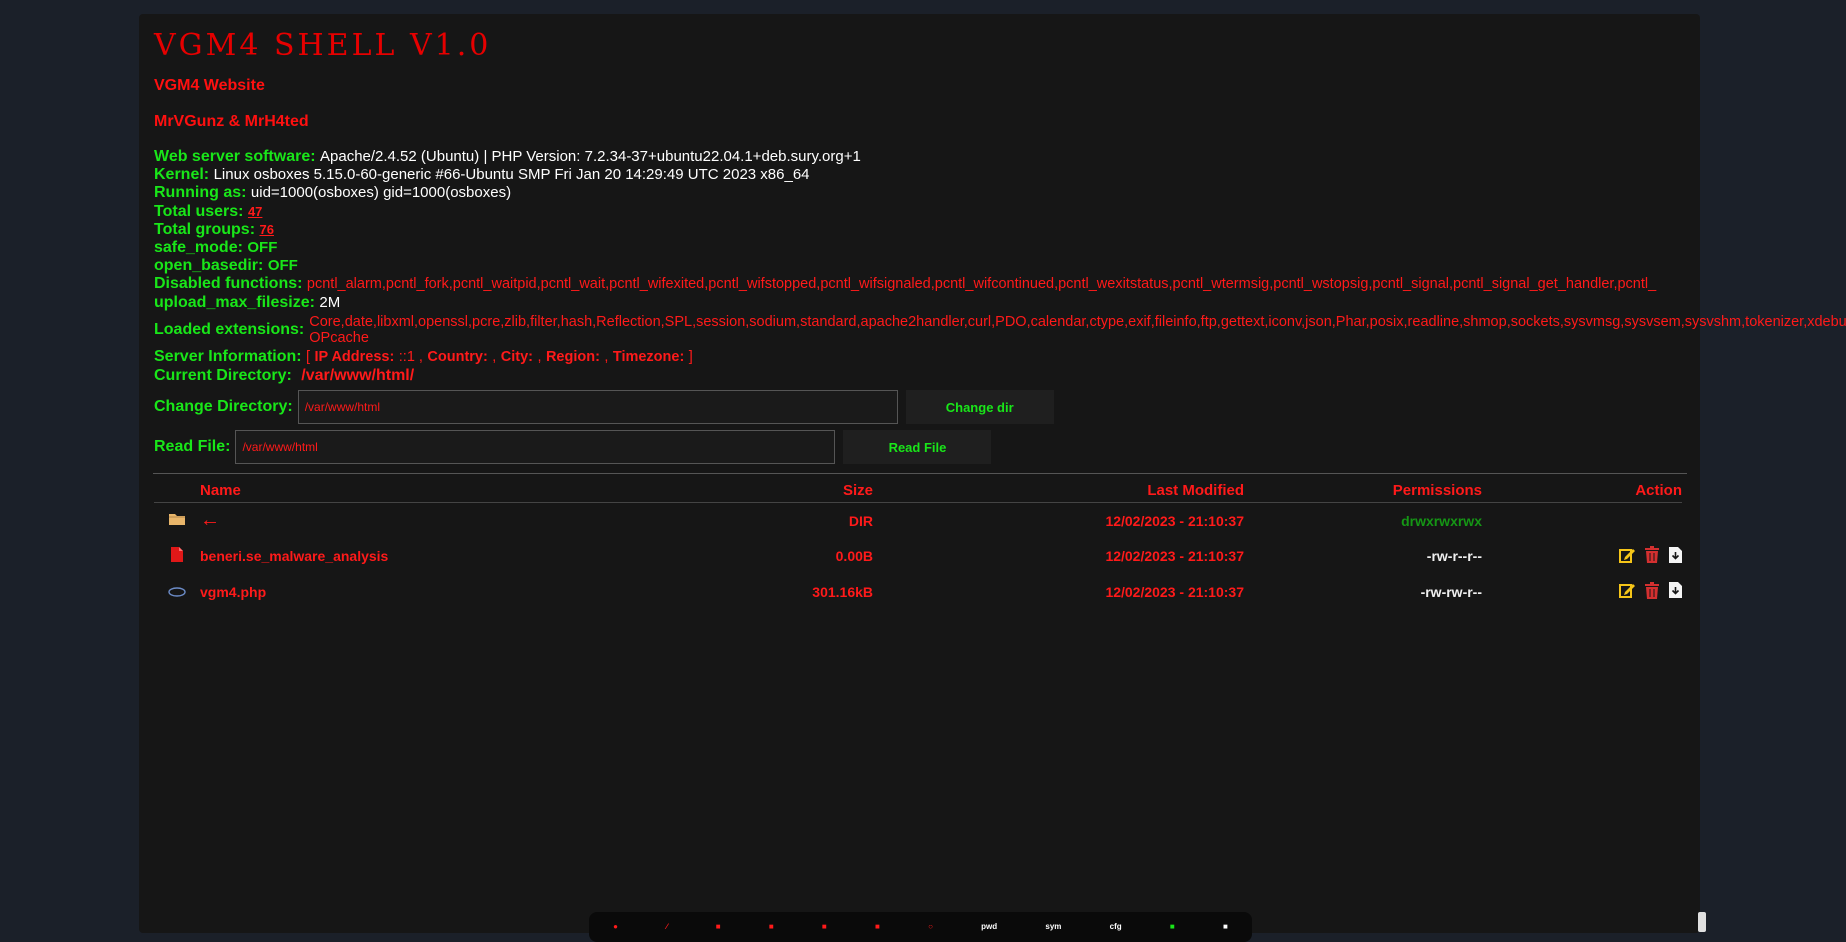  What do you see at coordinates (918, 521) in the screenshot?
I see `table-row: ← DIR 12/02/2023 - 21:10:37 drwxrwxrwx` at bounding box center [918, 521].